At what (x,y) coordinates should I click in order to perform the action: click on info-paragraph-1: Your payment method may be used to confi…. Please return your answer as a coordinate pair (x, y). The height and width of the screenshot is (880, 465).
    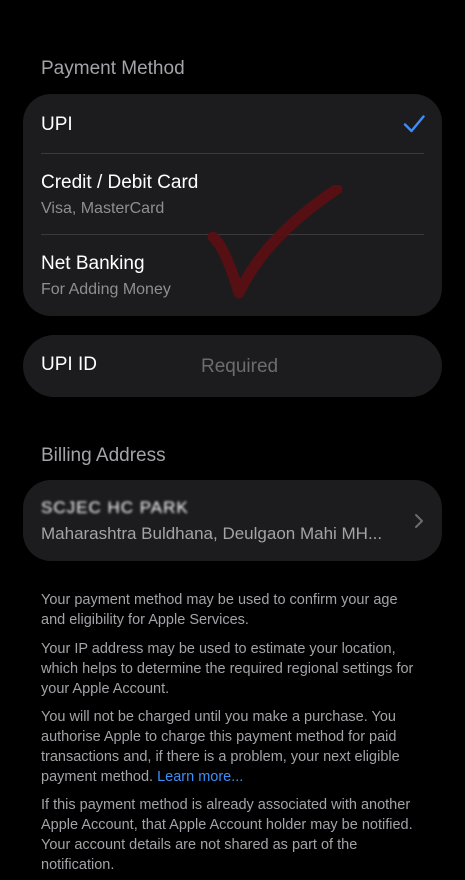
    Looking at the image, I should click on (219, 610).